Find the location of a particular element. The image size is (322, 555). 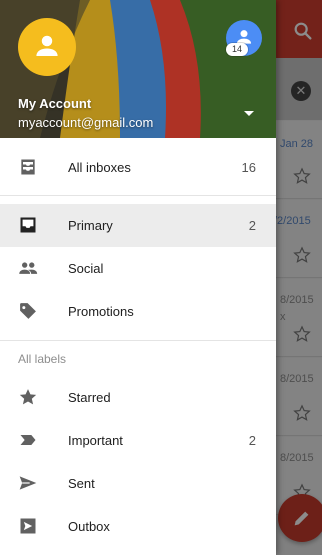

nav-item-label: Starred is located at coordinates (89, 397).